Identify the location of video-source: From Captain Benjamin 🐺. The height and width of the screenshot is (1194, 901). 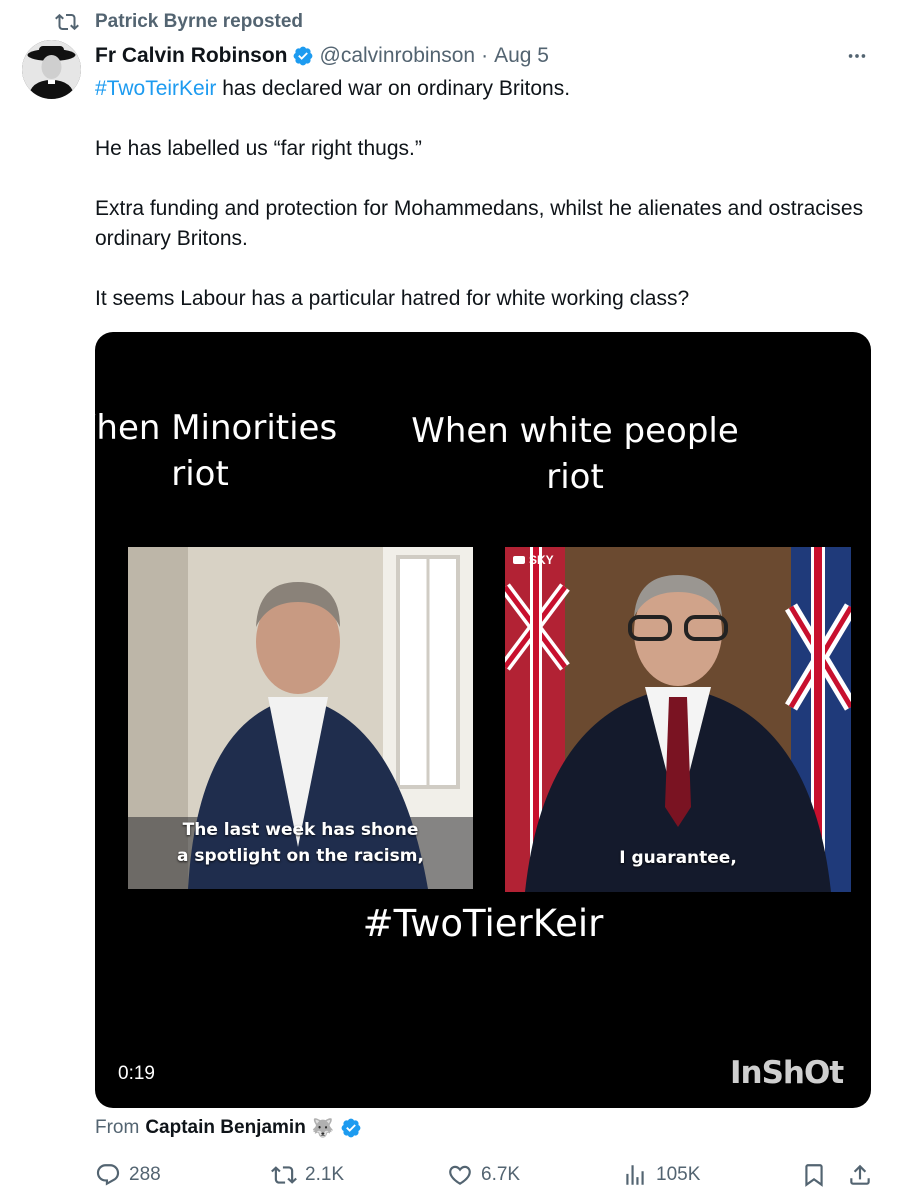
(228, 1128).